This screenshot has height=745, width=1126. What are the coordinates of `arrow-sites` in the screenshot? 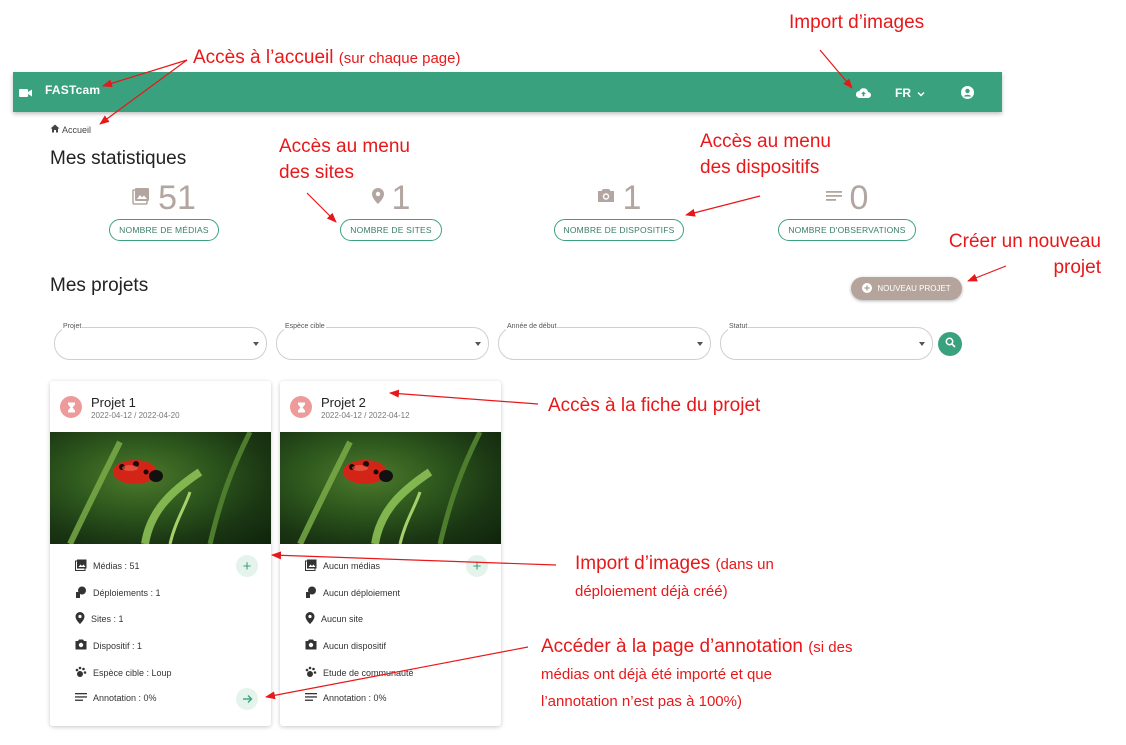 It's located at (321, 207).